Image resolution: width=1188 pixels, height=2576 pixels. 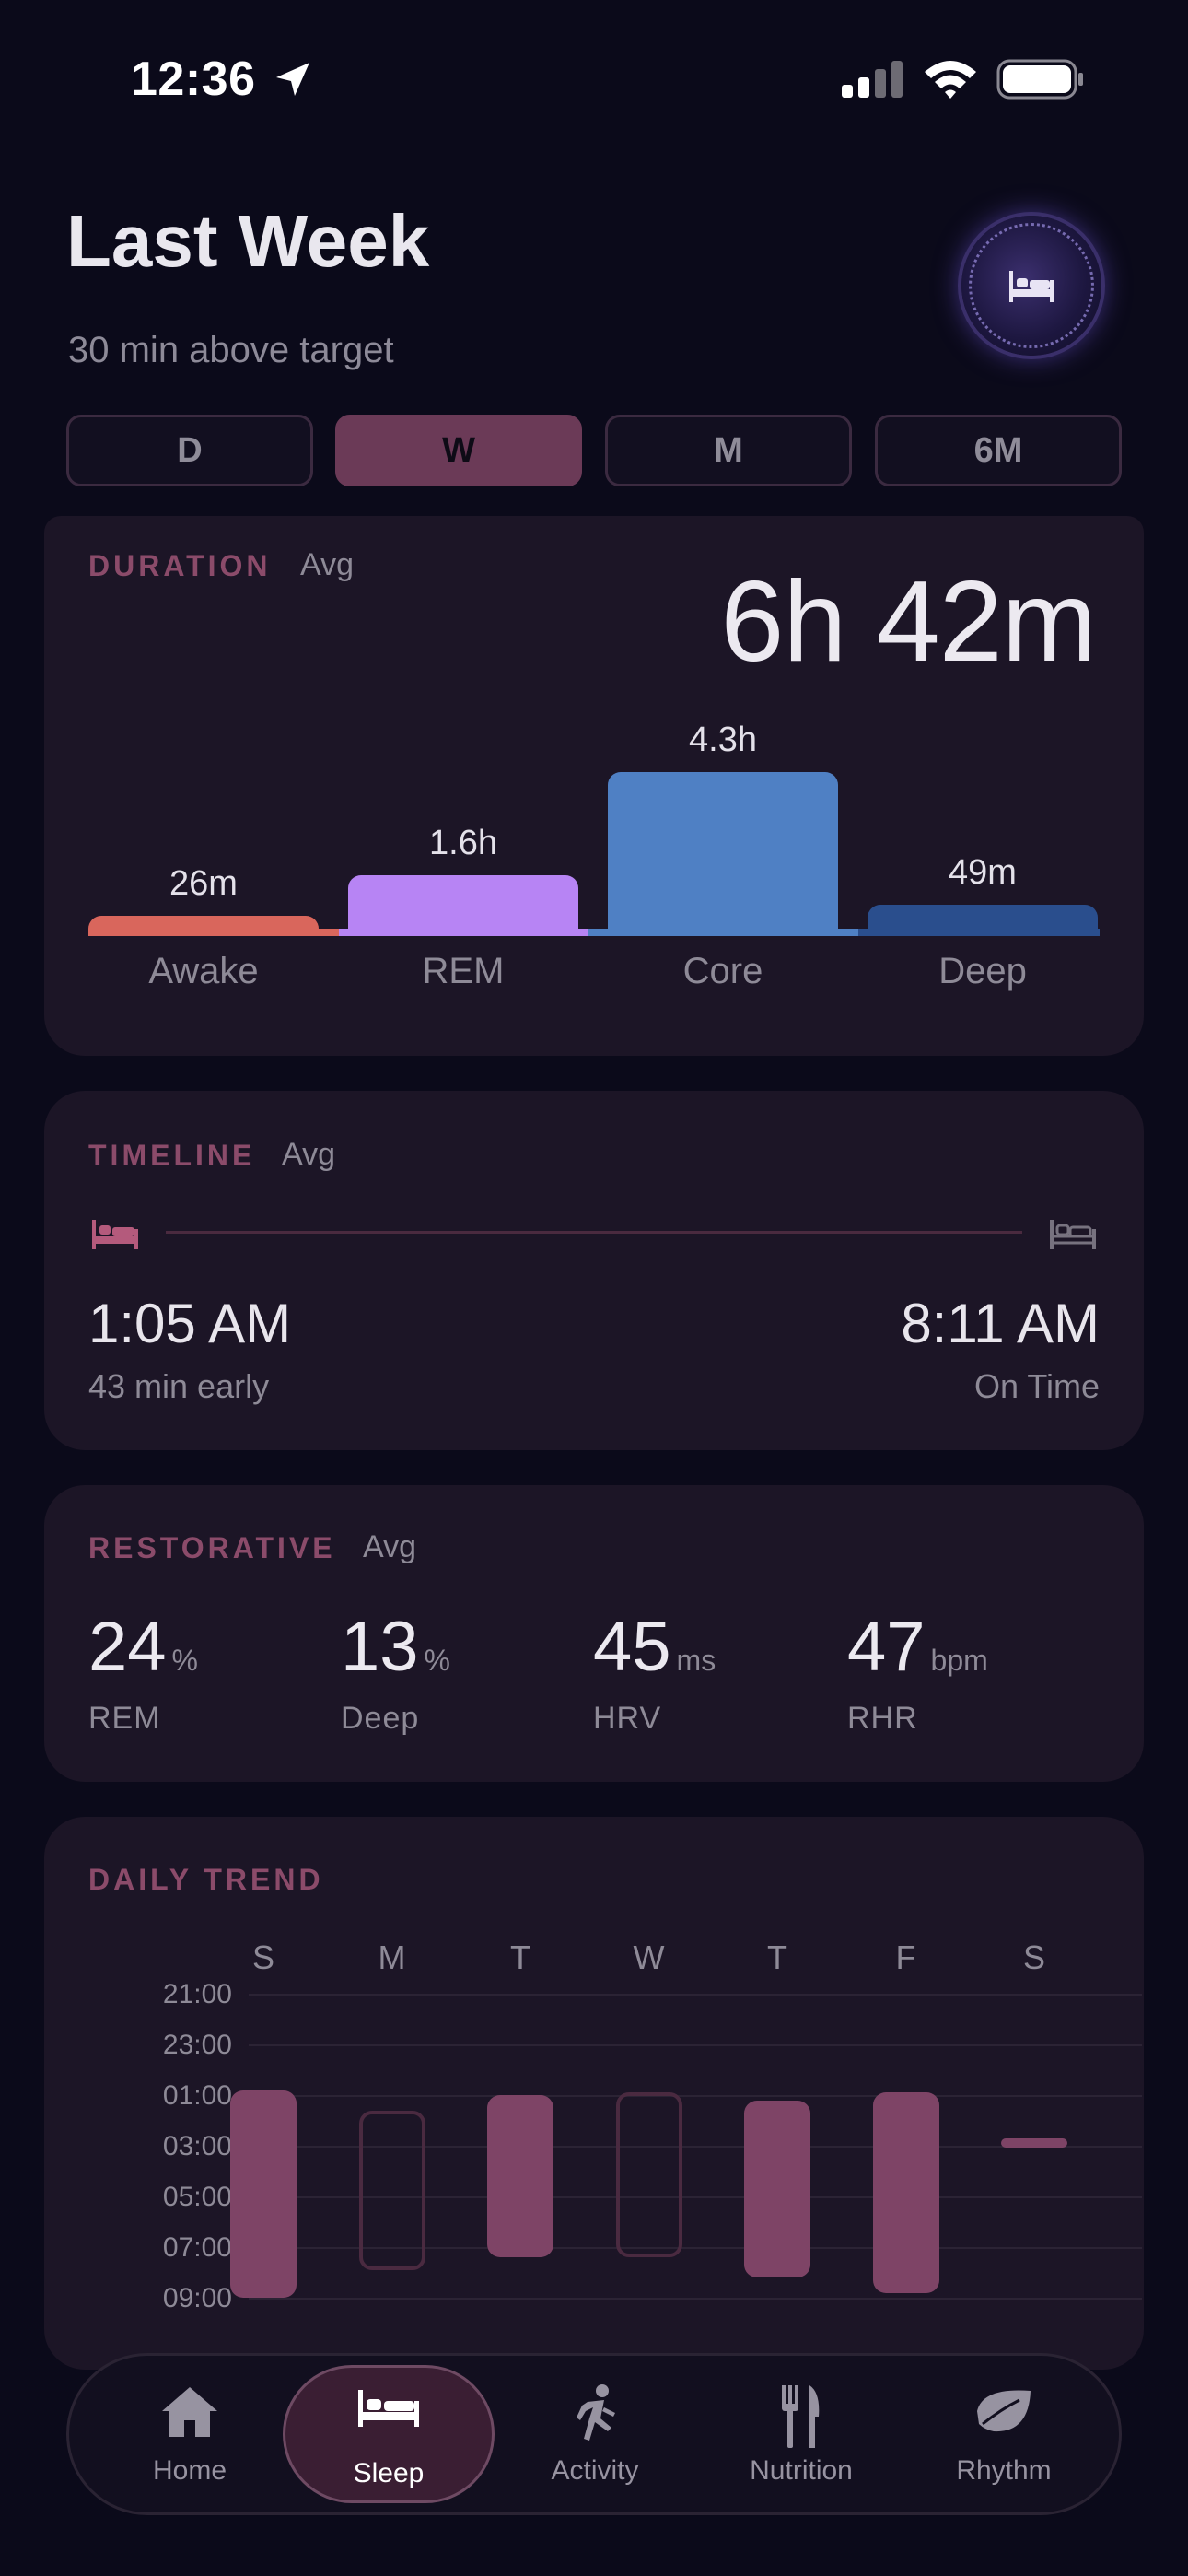 I want to click on trend-day-label: F, so click(x=905, y=1957).